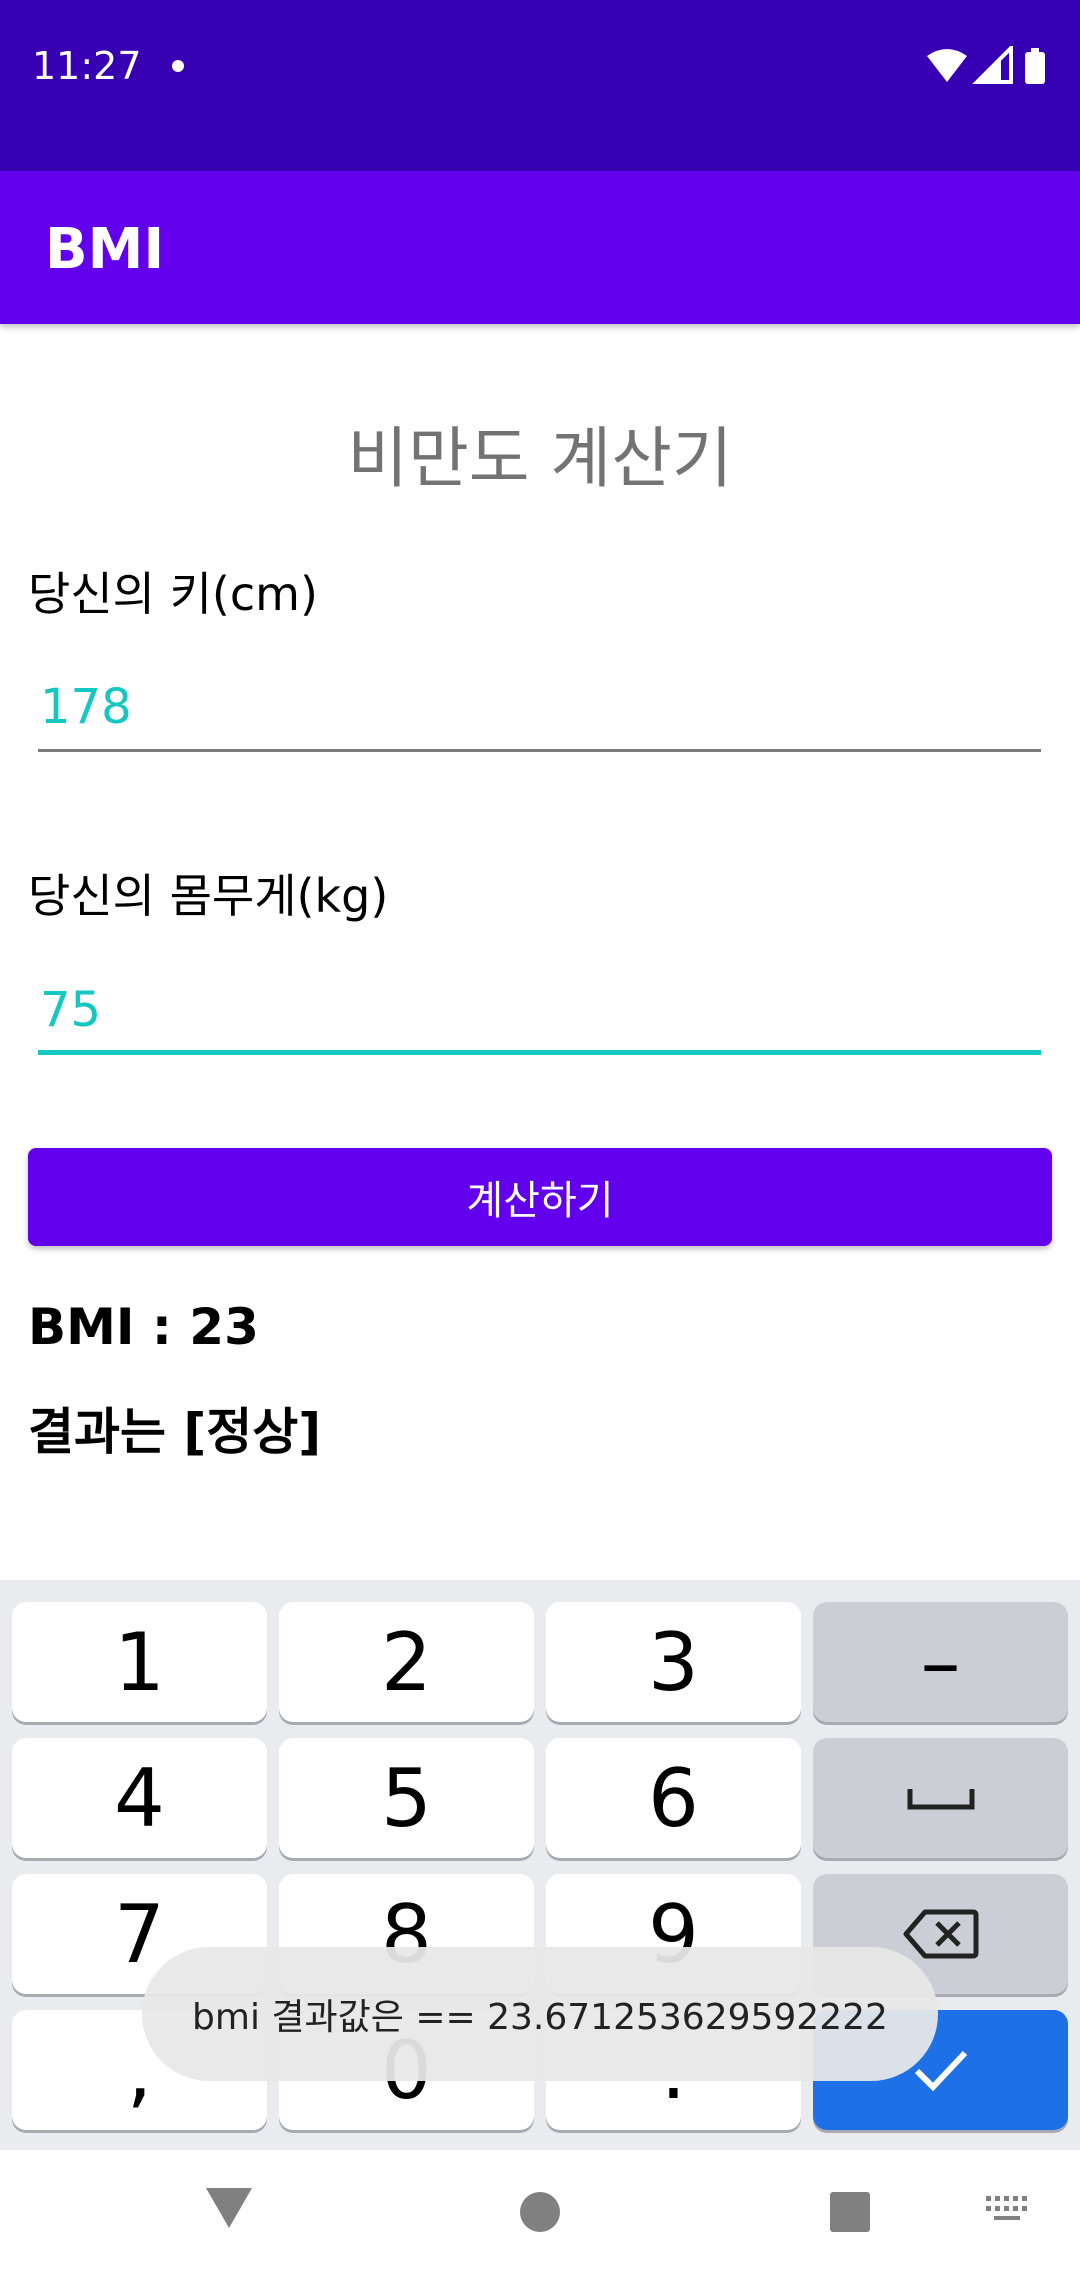  Describe the element at coordinates (143, 1327) in the screenshot. I see `bmi-result: BMI : 23` at that location.